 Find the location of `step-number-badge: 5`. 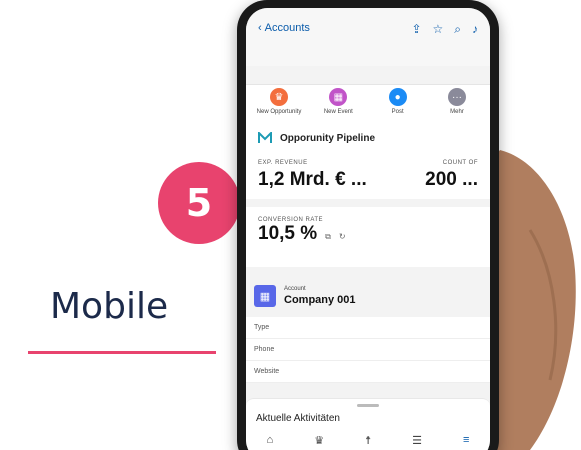

step-number-badge: 5 is located at coordinates (199, 203).